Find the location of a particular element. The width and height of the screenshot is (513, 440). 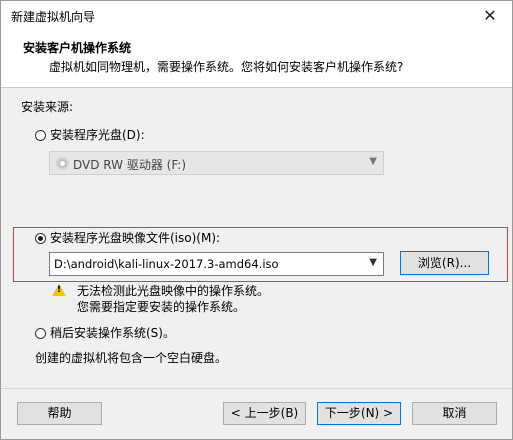

window-title: 新建虚拟机向导 is located at coordinates (53, 17).